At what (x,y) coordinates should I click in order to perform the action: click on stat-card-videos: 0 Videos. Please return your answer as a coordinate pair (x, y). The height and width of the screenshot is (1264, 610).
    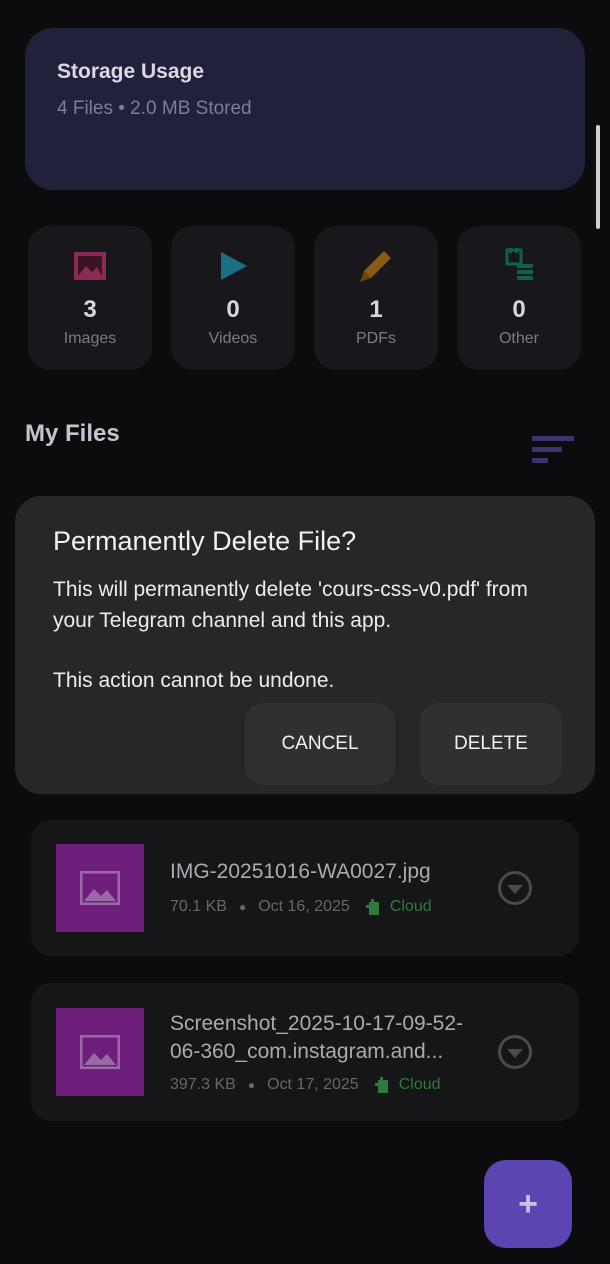
    Looking at the image, I should click on (233, 298).